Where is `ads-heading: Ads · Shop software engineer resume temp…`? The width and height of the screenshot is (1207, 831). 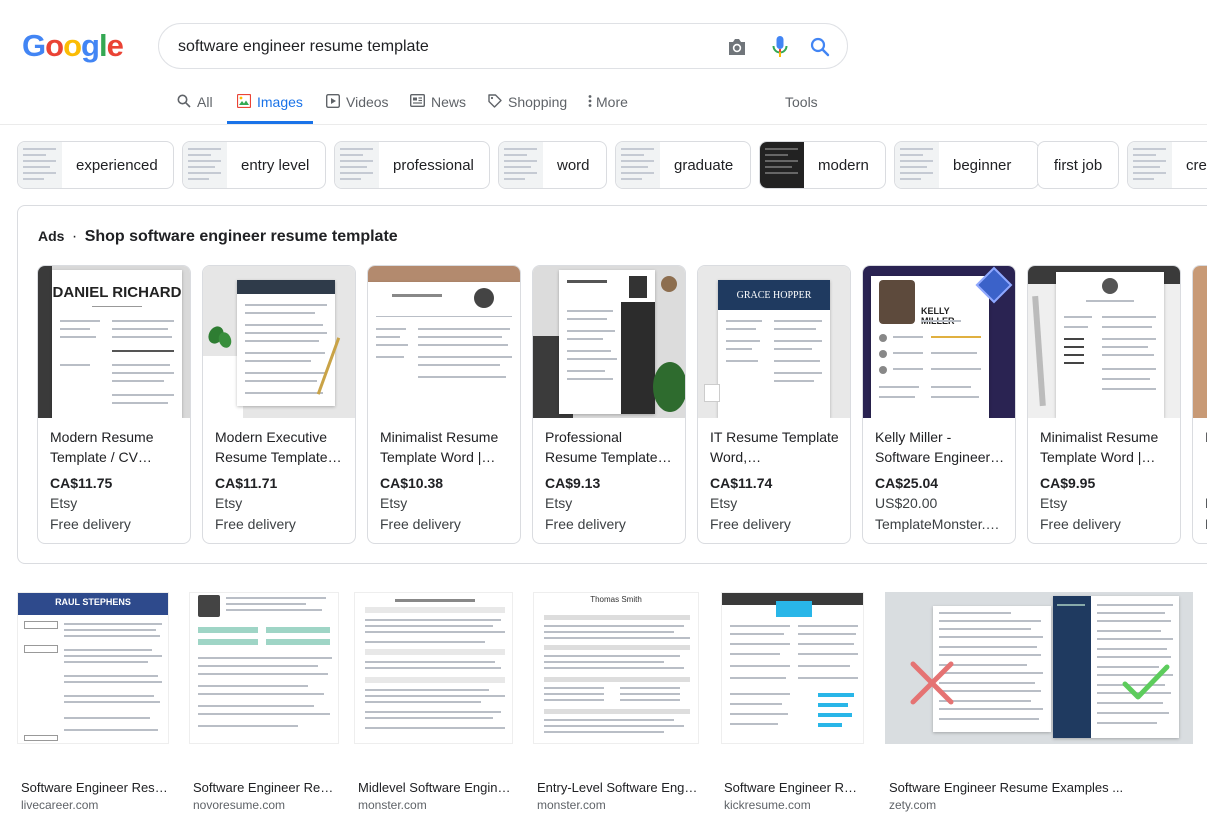 ads-heading: Ads · Shop software engineer resume temp… is located at coordinates (218, 237).